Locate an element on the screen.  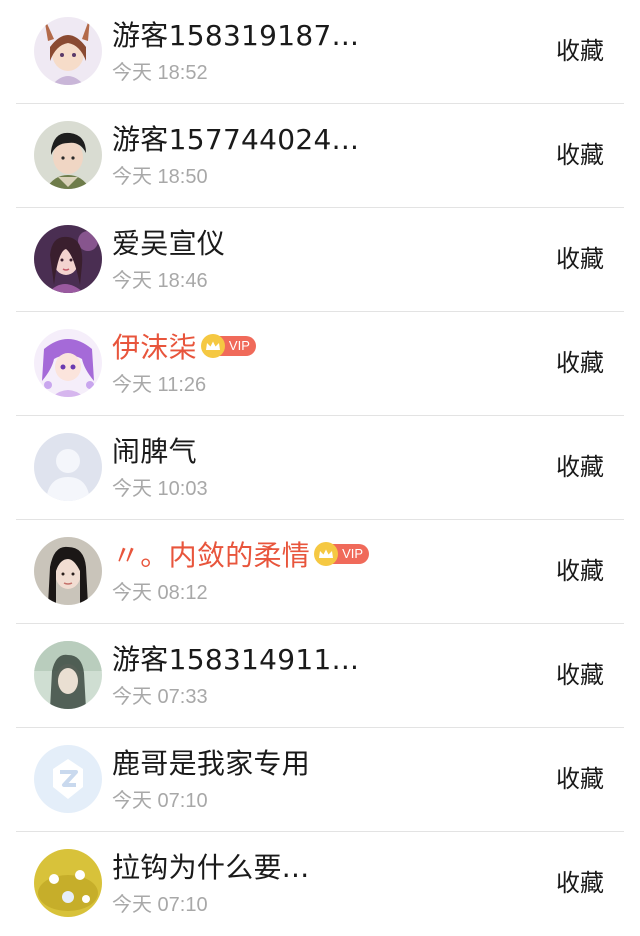
name-line: 〃。内敛的柔情 VIP is located at coordinates (241, 554).